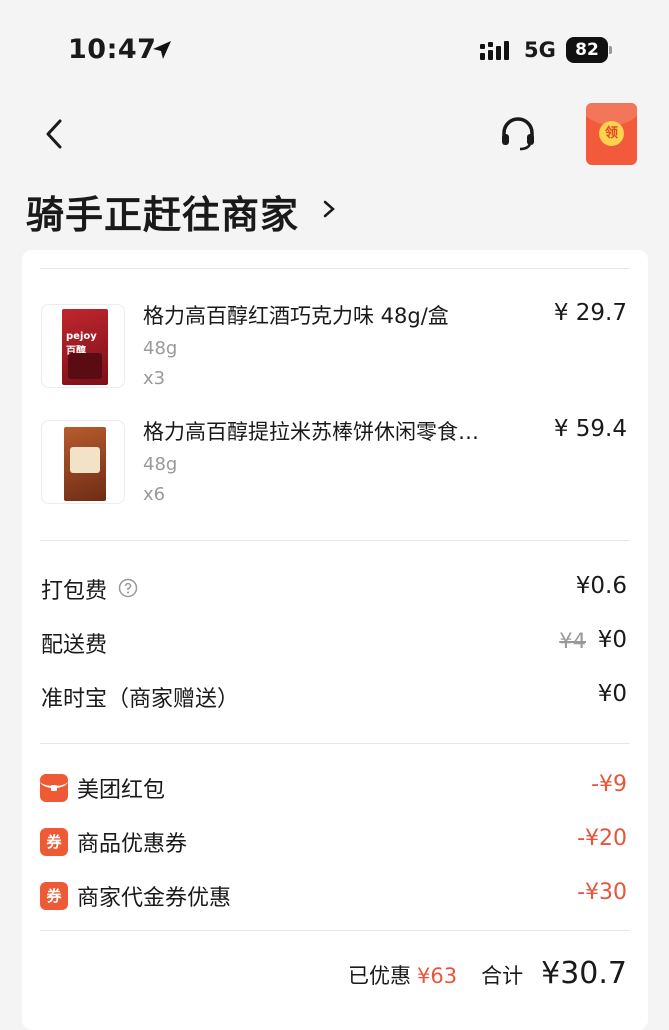 This screenshot has height=1030, width=669. I want to click on signal-icon, so click(494, 50).